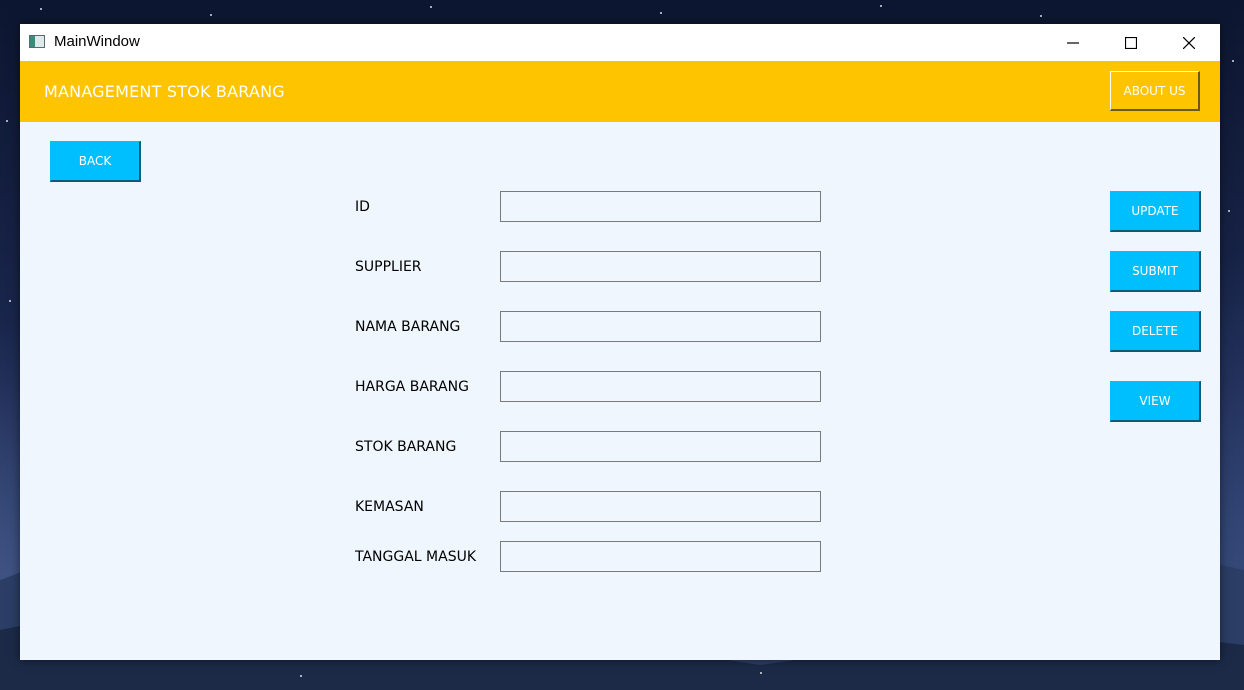  What do you see at coordinates (660, 326) in the screenshot?
I see `nama-barang-input` at bounding box center [660, 326].